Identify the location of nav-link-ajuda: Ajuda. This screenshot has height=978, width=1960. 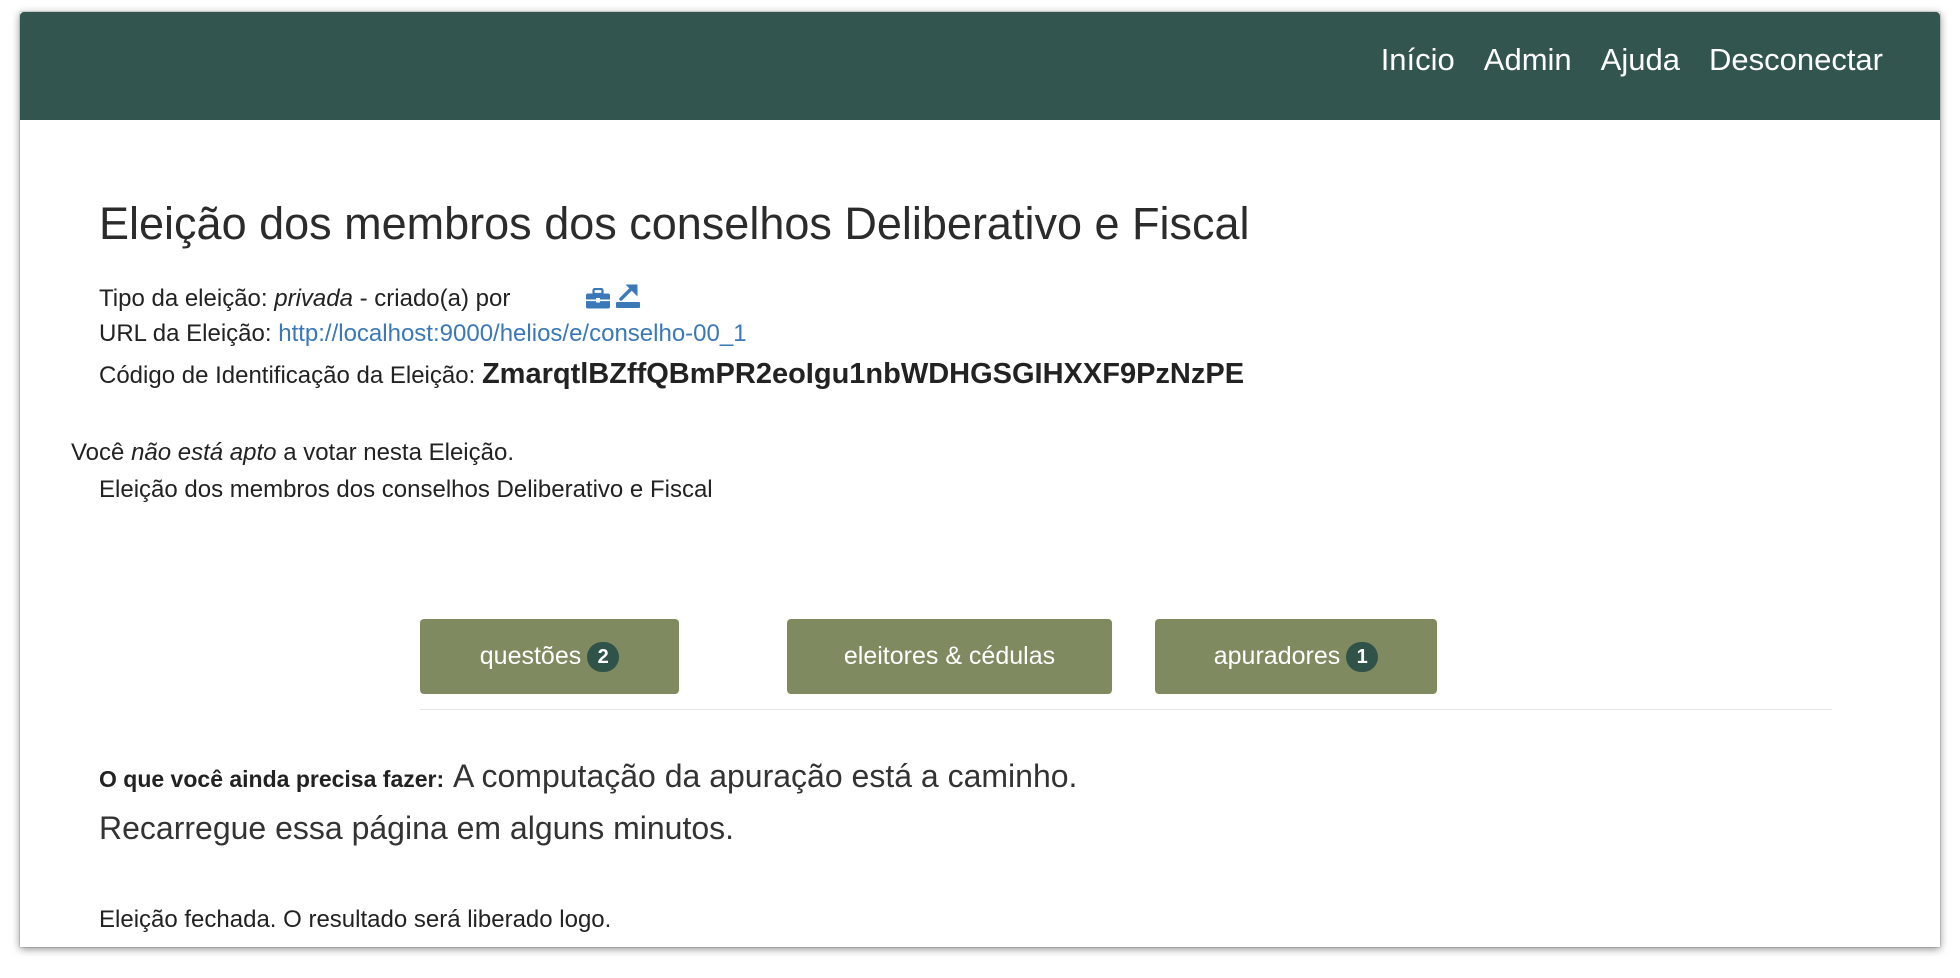
(1640, 60).